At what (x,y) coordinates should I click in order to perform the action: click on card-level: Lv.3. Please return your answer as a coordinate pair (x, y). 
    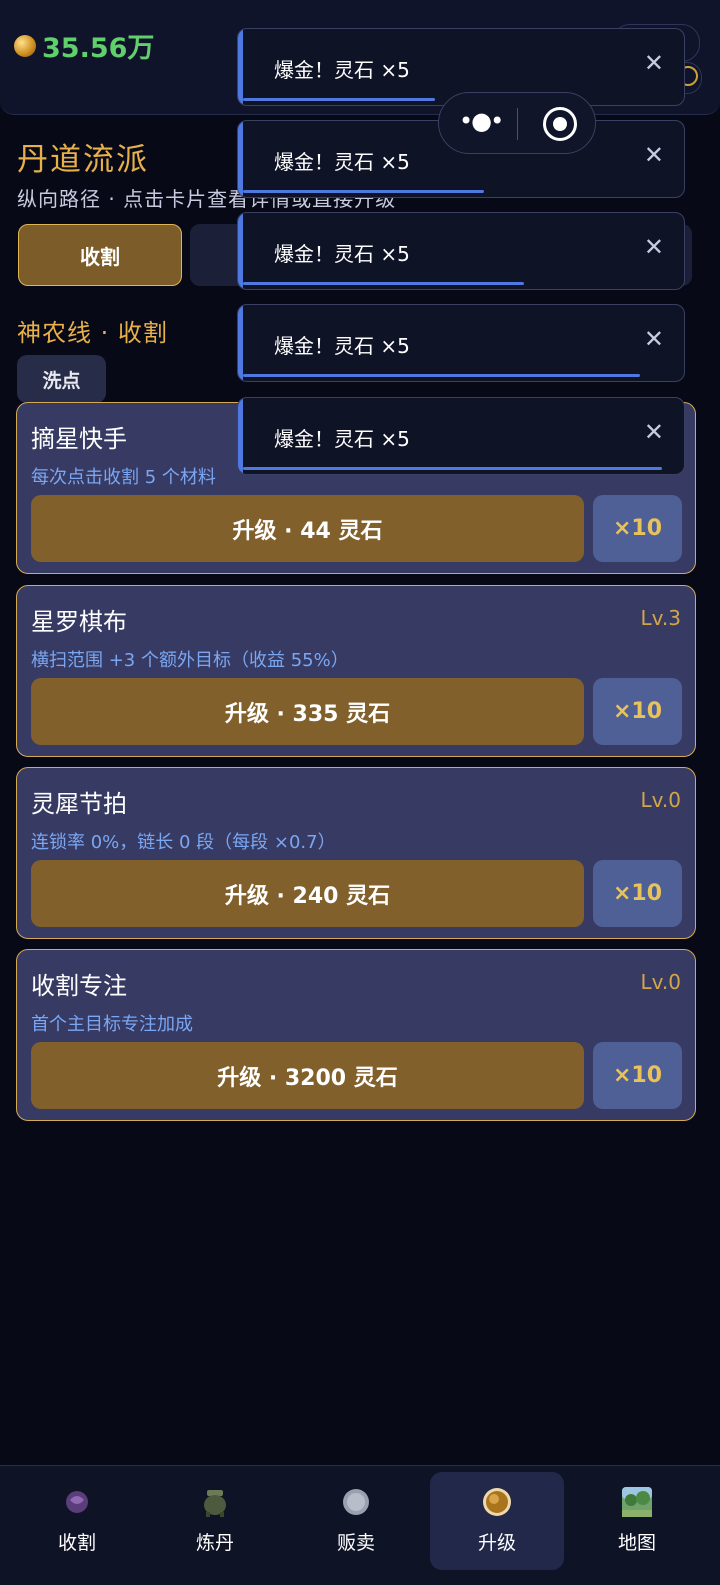
    Looking at the image, I should click on (660, 618).